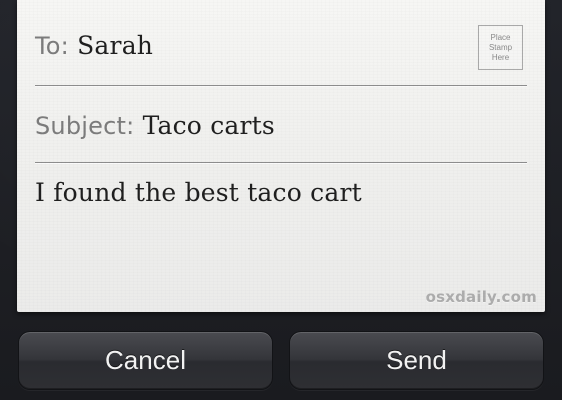 This screenshot has width=562, height=400. I want to click on to-label: To:, so click(52, 46).